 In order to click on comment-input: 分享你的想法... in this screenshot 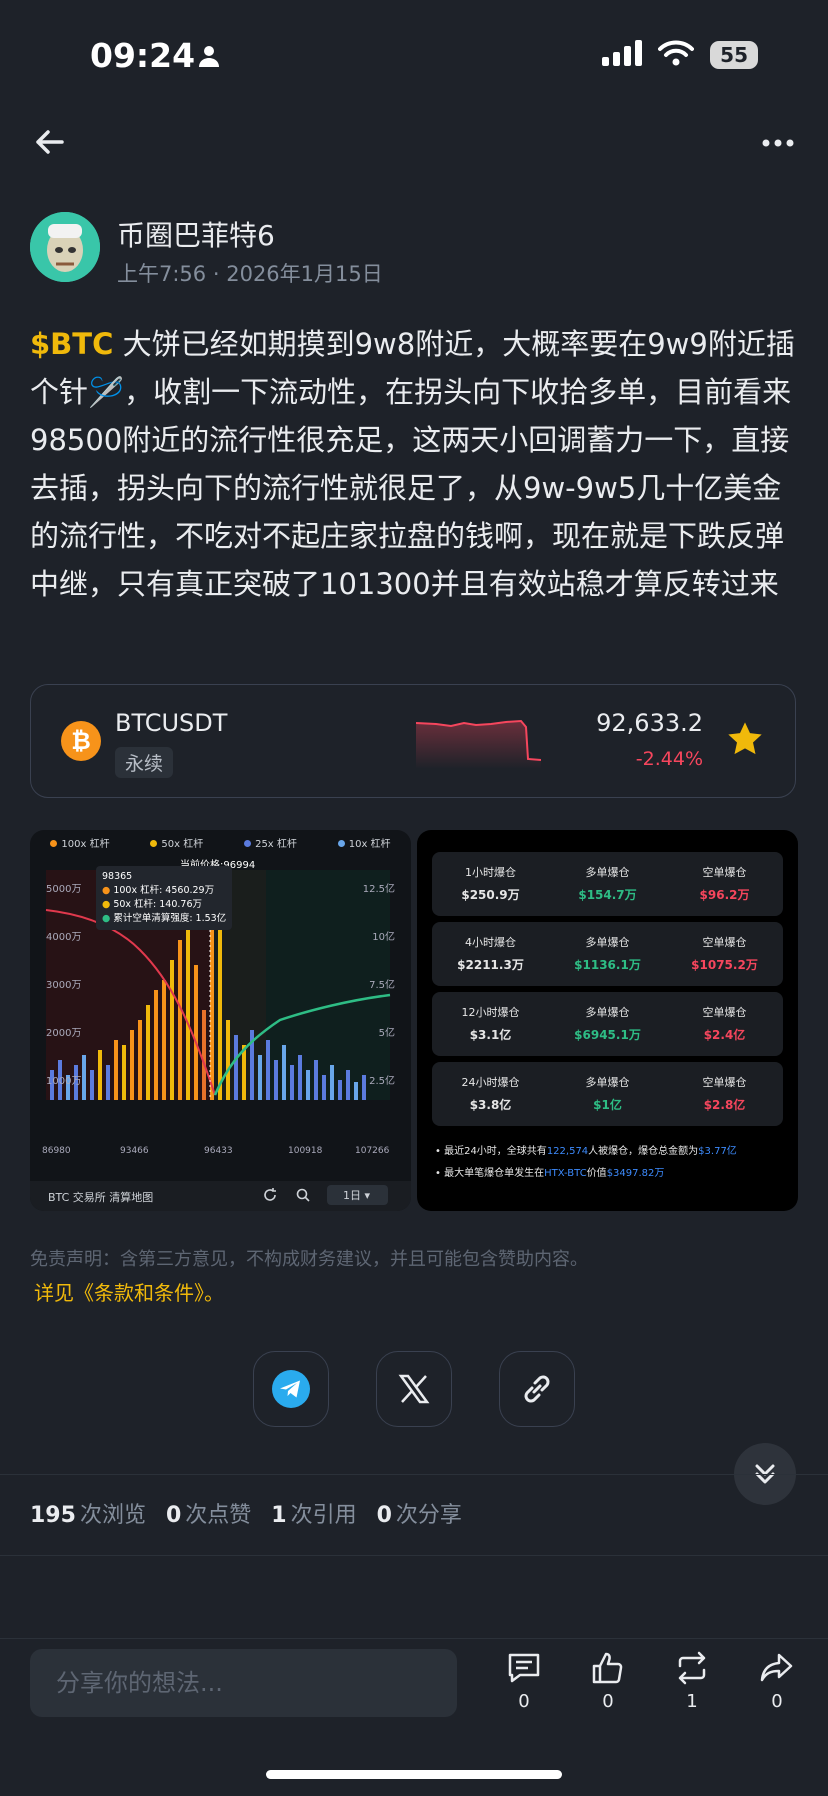, I will do `click(243, 1683)`.